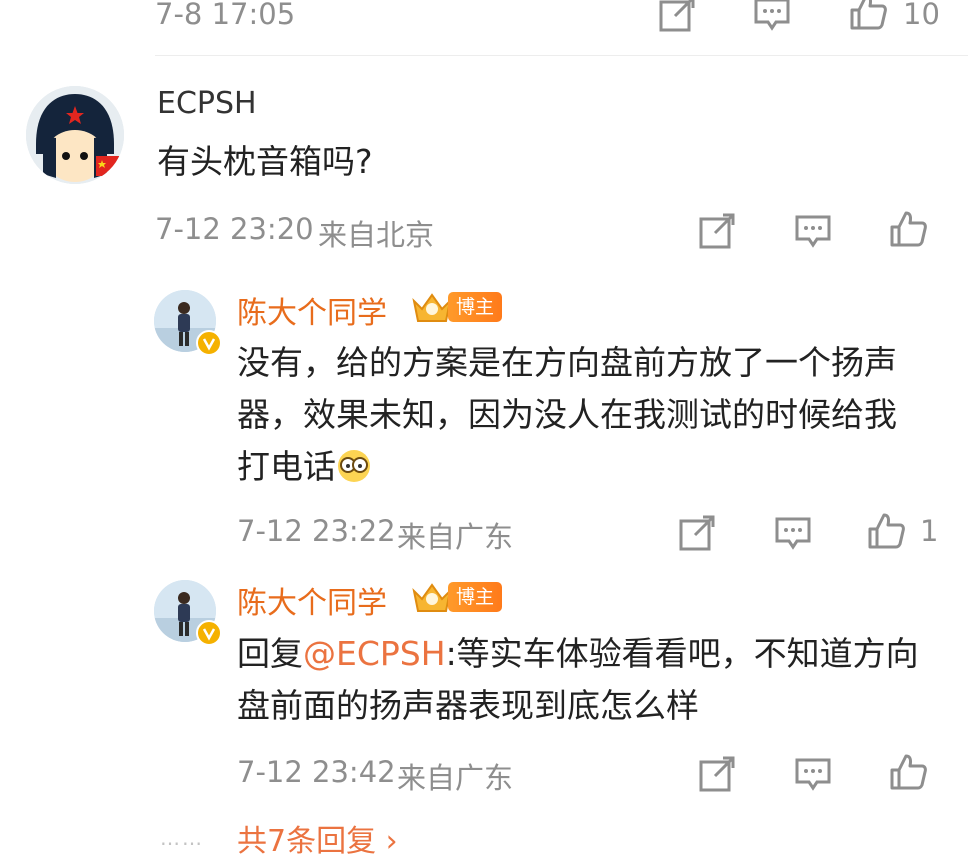 The width and height of the screenshot is (968, 860). I want to click on glasses-emoji-icon, so click(354, 465).